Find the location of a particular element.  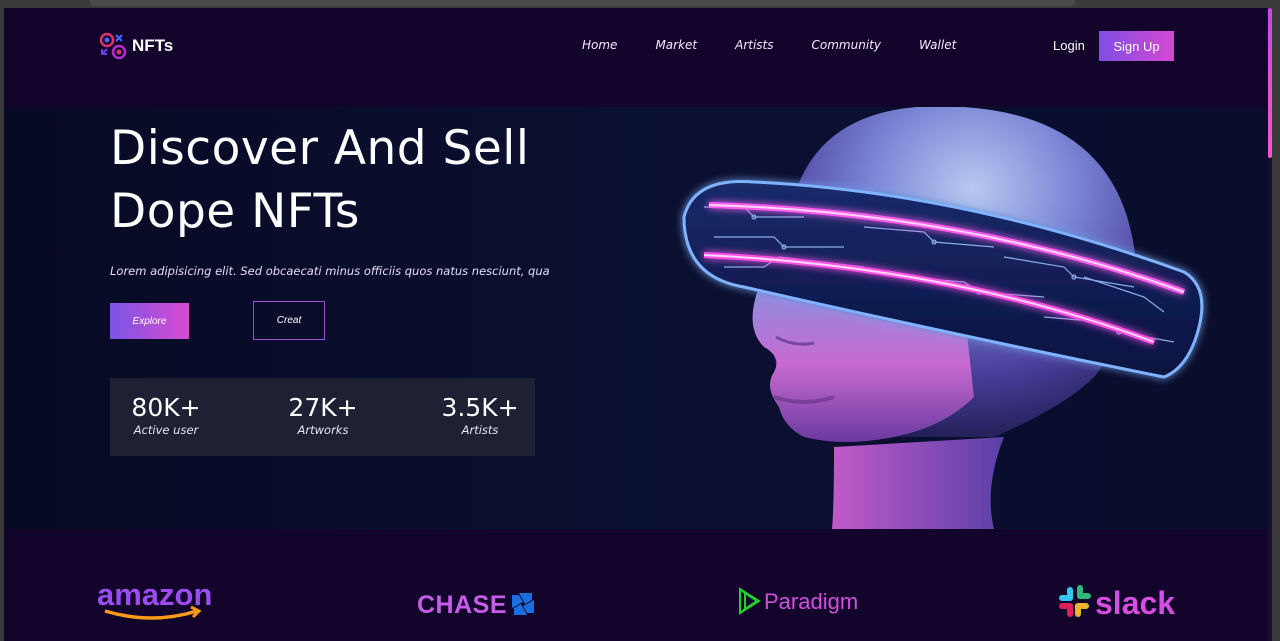

hero-title-line2: Dope NFTs is located at coordinates (235, 211).